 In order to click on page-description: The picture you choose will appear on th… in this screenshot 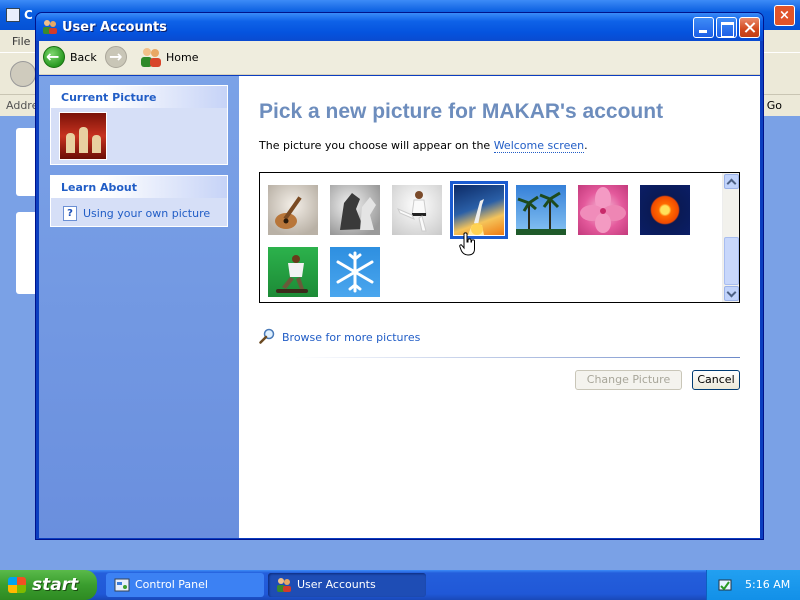, I will do `click(423, 146)`.